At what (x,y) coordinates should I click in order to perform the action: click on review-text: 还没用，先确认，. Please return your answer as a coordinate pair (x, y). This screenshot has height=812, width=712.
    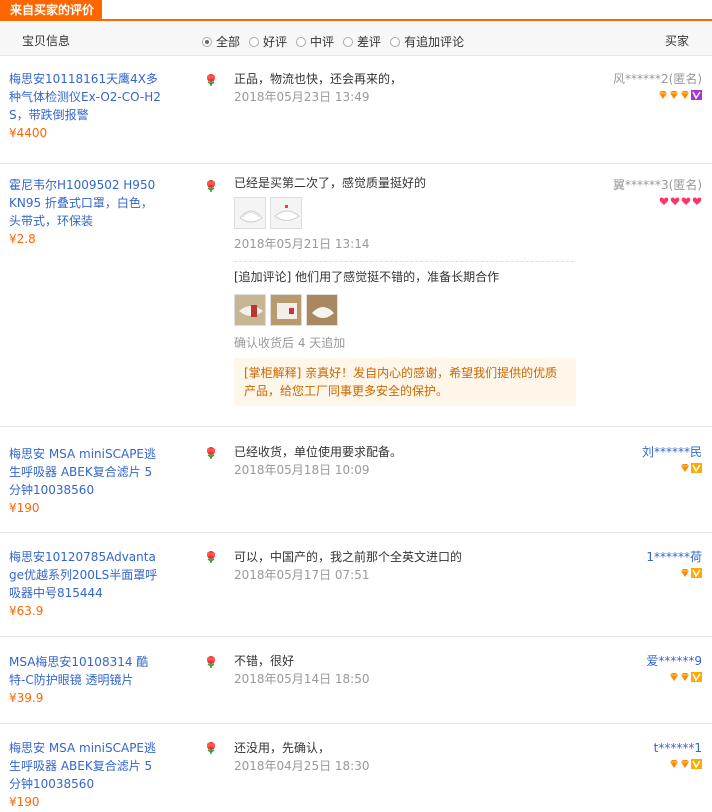
    Looking at the image, I should click on (282, 748).